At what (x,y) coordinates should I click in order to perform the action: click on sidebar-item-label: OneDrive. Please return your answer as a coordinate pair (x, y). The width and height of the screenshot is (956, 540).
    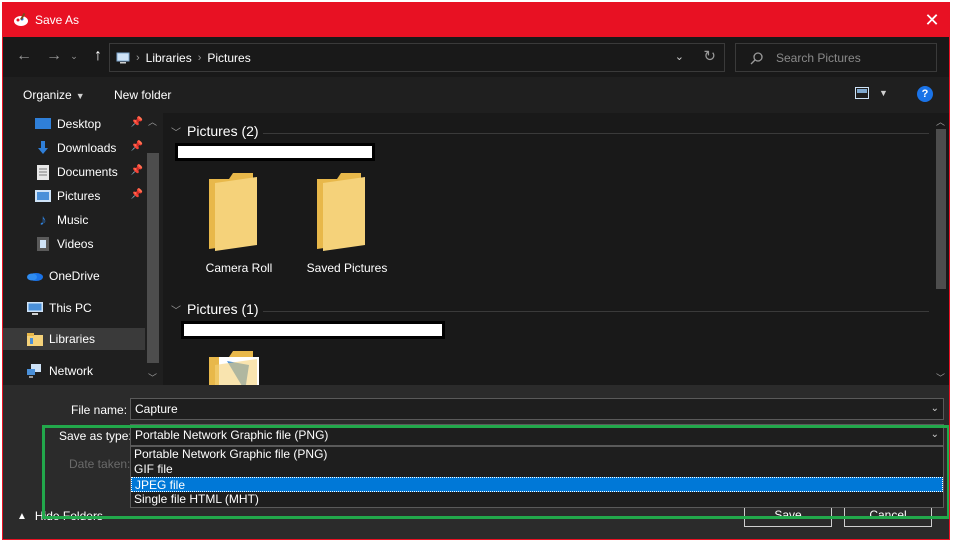
    Looking at the image, I should click on (74, 276).